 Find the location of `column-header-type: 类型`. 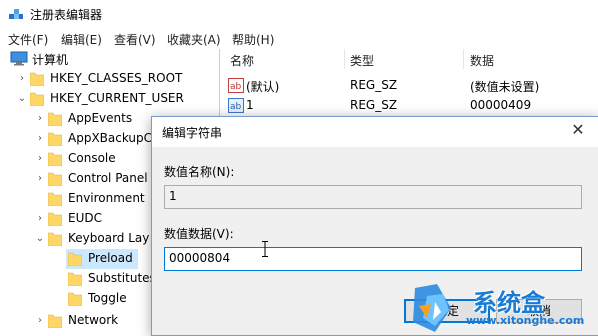

column-header-type: 类型 is located at coordinates (362, 60).